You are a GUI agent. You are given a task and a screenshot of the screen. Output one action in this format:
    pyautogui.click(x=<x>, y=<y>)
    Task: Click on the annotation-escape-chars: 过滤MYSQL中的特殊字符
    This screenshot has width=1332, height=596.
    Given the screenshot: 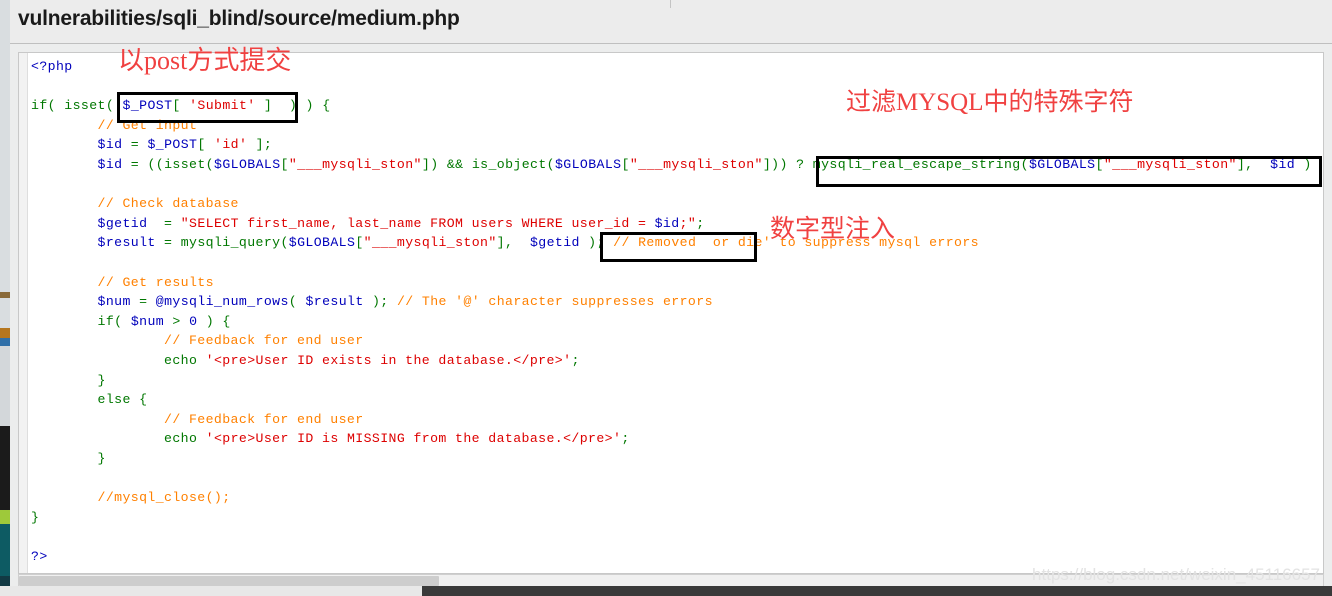 What is the action you would take?
    pyautogui.click(x=990, y=102)
    